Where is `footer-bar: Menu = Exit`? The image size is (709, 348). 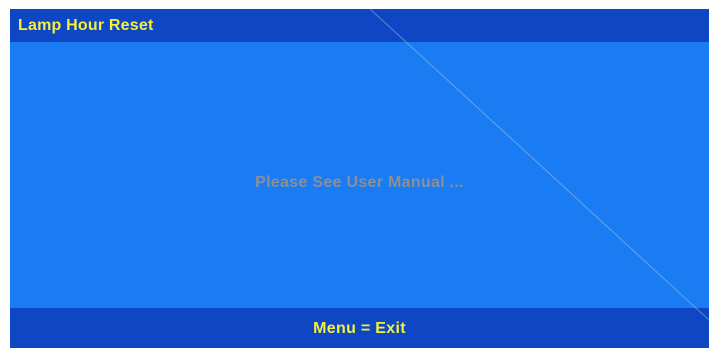
footer-bar: Menu = Exit is located at coordinates (359, 328).